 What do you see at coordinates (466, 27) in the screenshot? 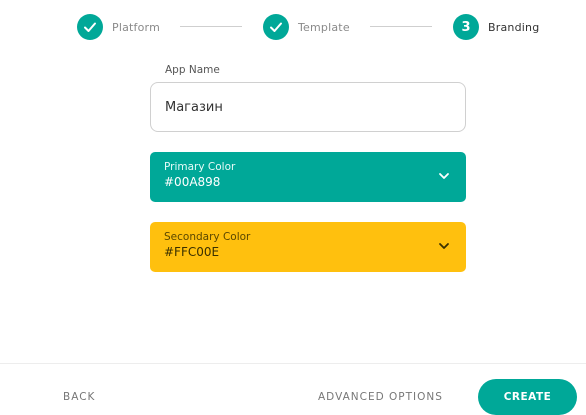
I see `step-number-badge: 3` at bounding box center [466, 27].